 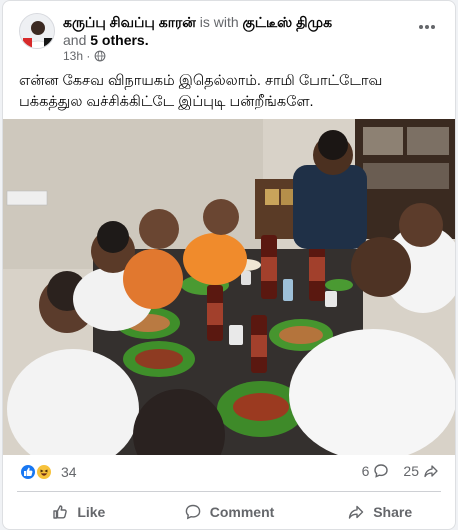 I want to click on comment-count-value: 6, so click(x=365, y=471).